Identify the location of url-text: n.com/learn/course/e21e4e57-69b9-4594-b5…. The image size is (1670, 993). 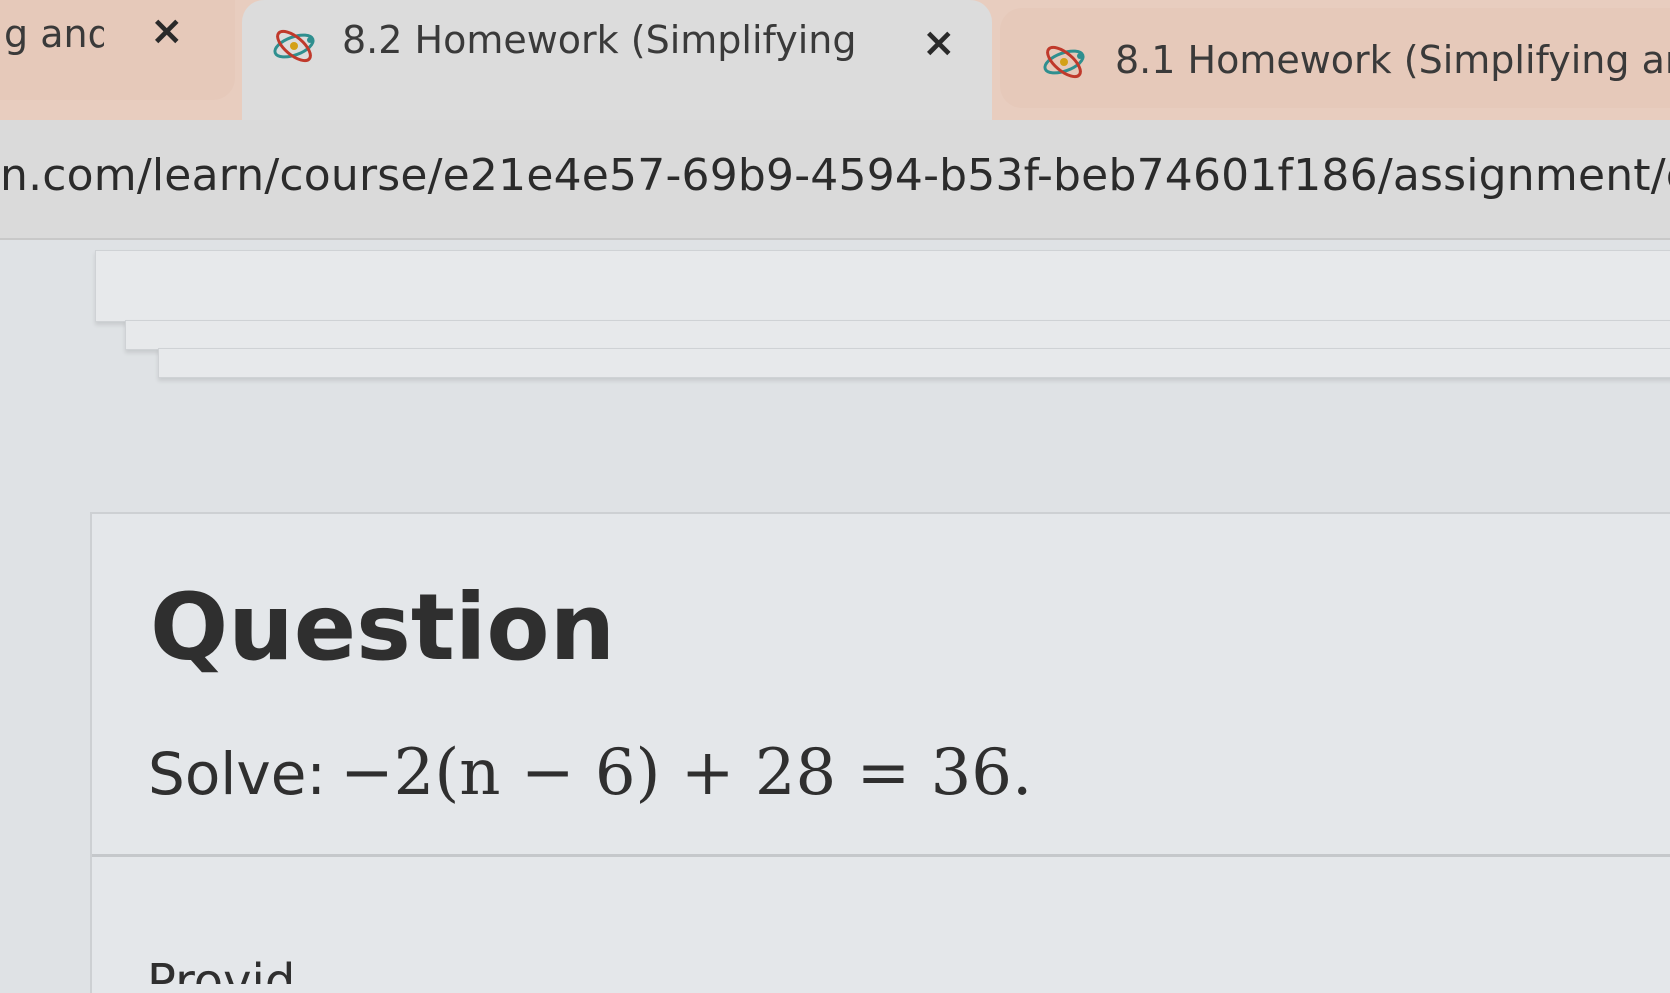
(835, 175).